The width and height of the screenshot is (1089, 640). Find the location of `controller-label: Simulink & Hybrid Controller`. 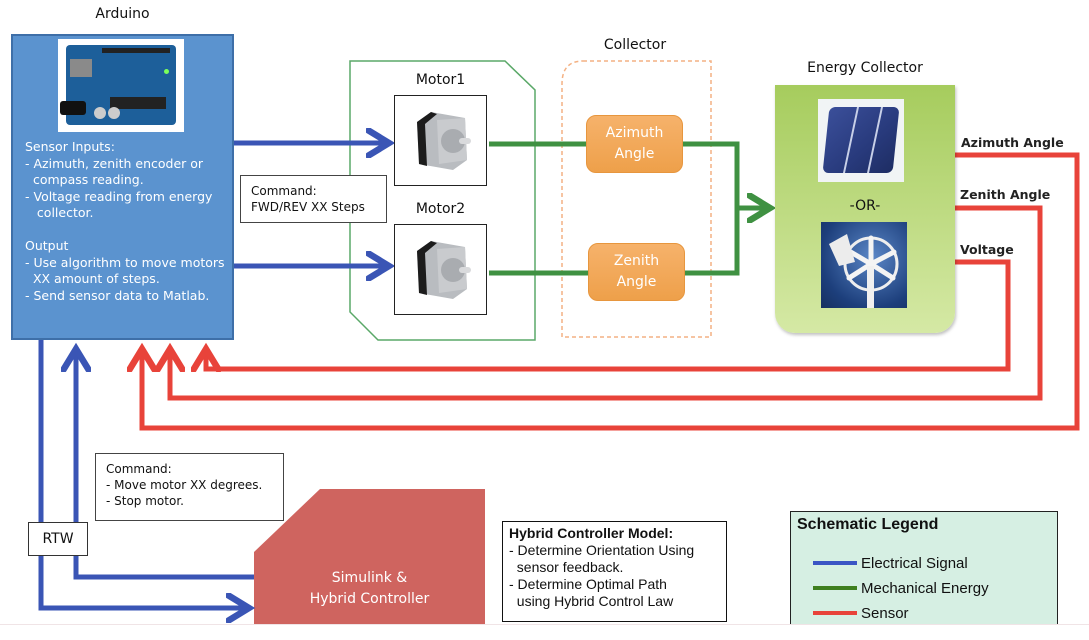

controller-label: Simulink & Hybrid Controller is located at coordinates (369, 588).